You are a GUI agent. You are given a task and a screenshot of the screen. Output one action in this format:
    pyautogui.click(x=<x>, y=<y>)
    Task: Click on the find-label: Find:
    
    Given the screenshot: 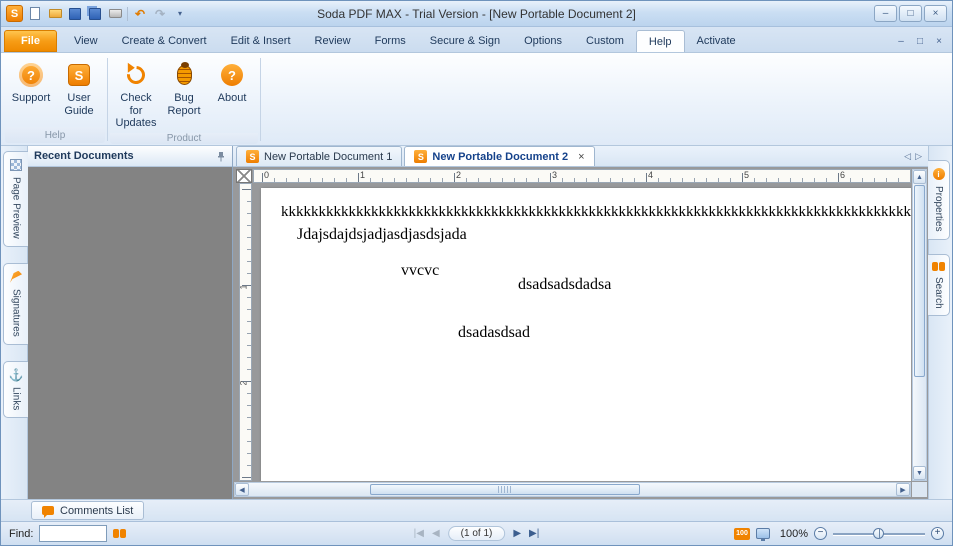 What is the action you would take?
    pyautogui.click(x=21, y=533)
    